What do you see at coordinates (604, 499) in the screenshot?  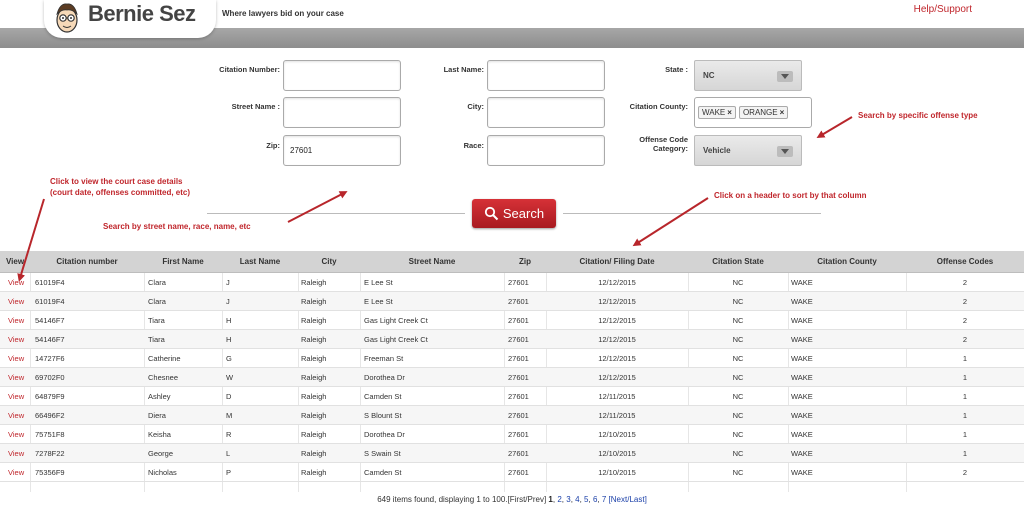 I see `page-link: 7` at bounding box center [604, 499].